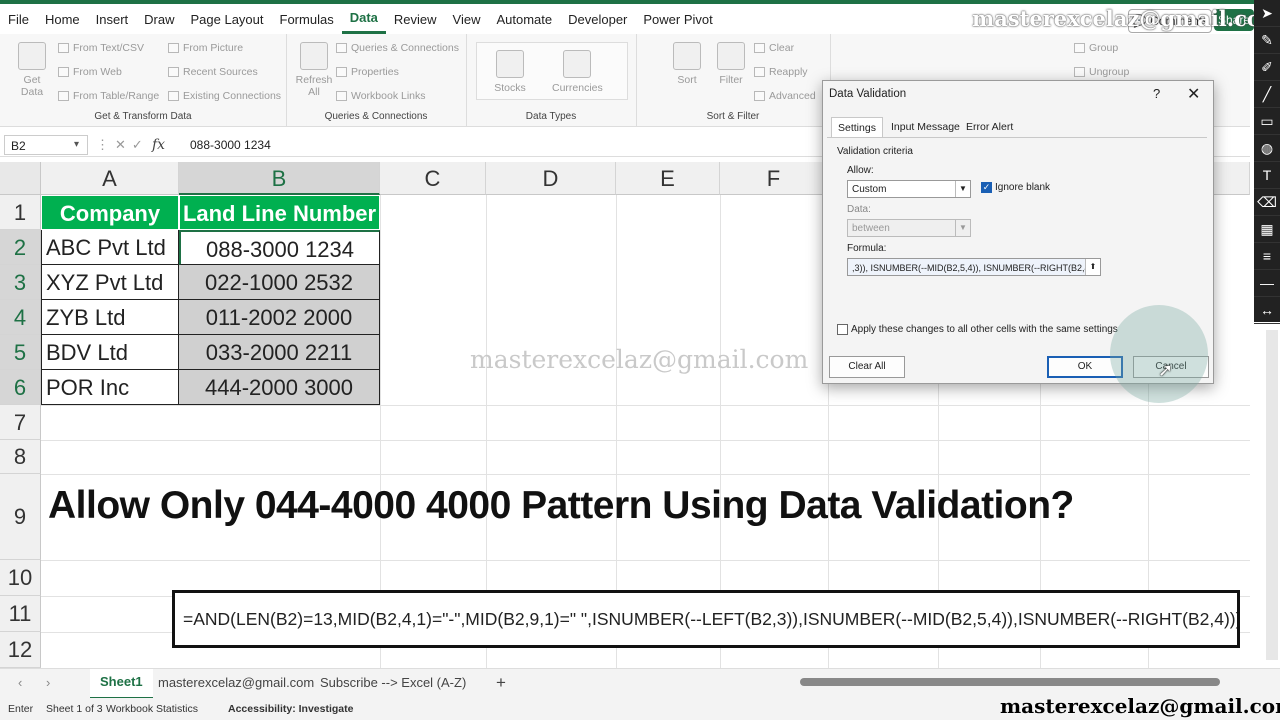 This screenshot has height=720, width=1280. I want to click on text-icon: T, so click(1267, 175).